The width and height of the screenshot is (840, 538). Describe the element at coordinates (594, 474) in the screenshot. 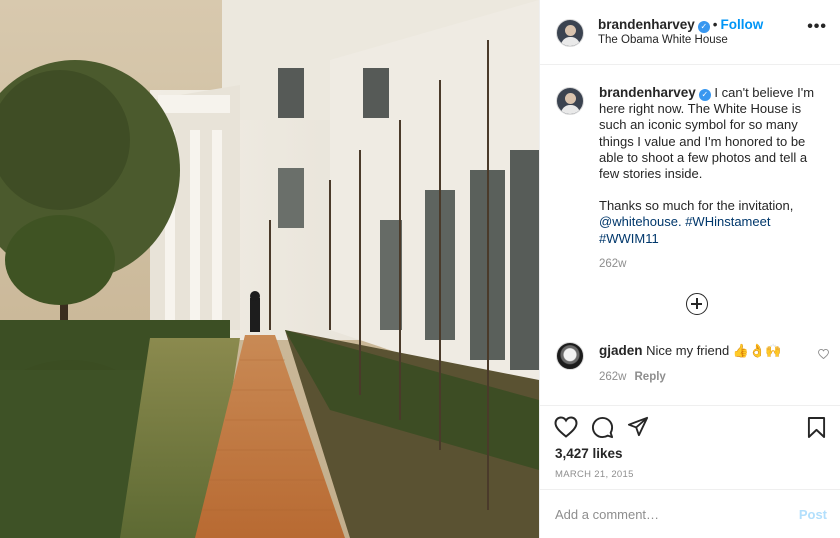

I see `post-date: MARCH 21, 2015` at that location.